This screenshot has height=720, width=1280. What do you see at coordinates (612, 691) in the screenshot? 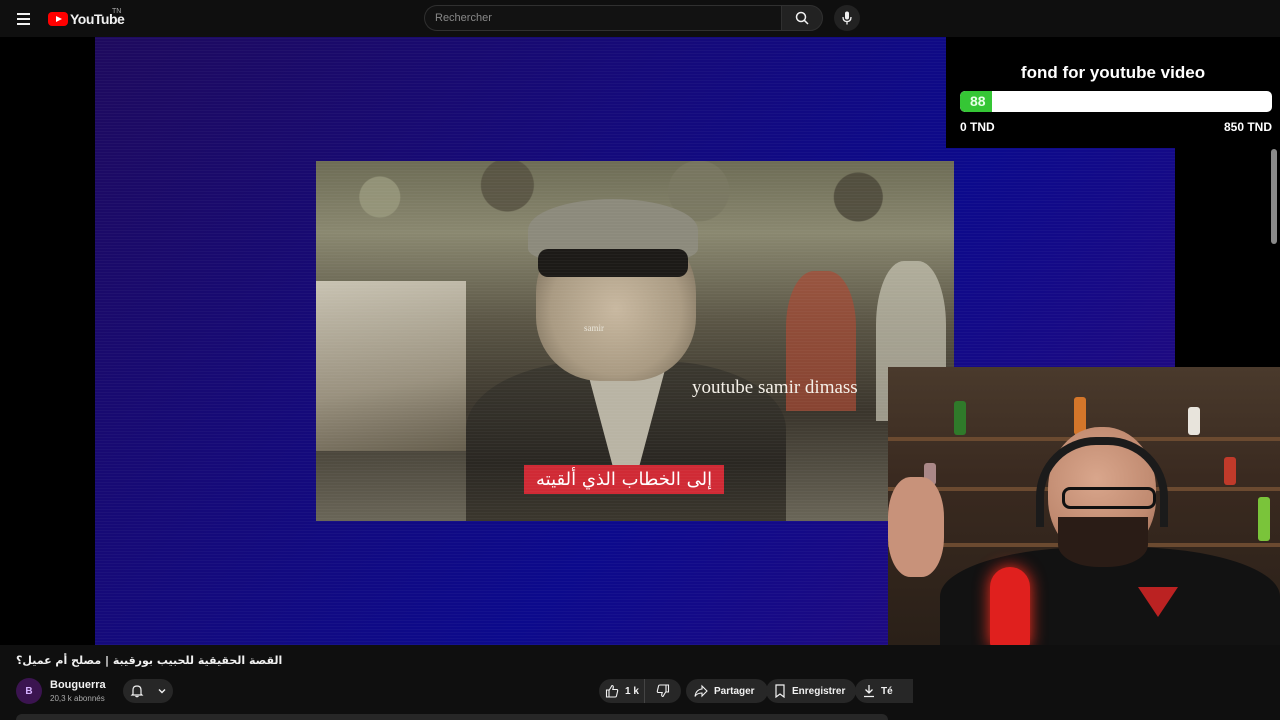
I see `thumb-up-icon` at bounding box center [612, 691].